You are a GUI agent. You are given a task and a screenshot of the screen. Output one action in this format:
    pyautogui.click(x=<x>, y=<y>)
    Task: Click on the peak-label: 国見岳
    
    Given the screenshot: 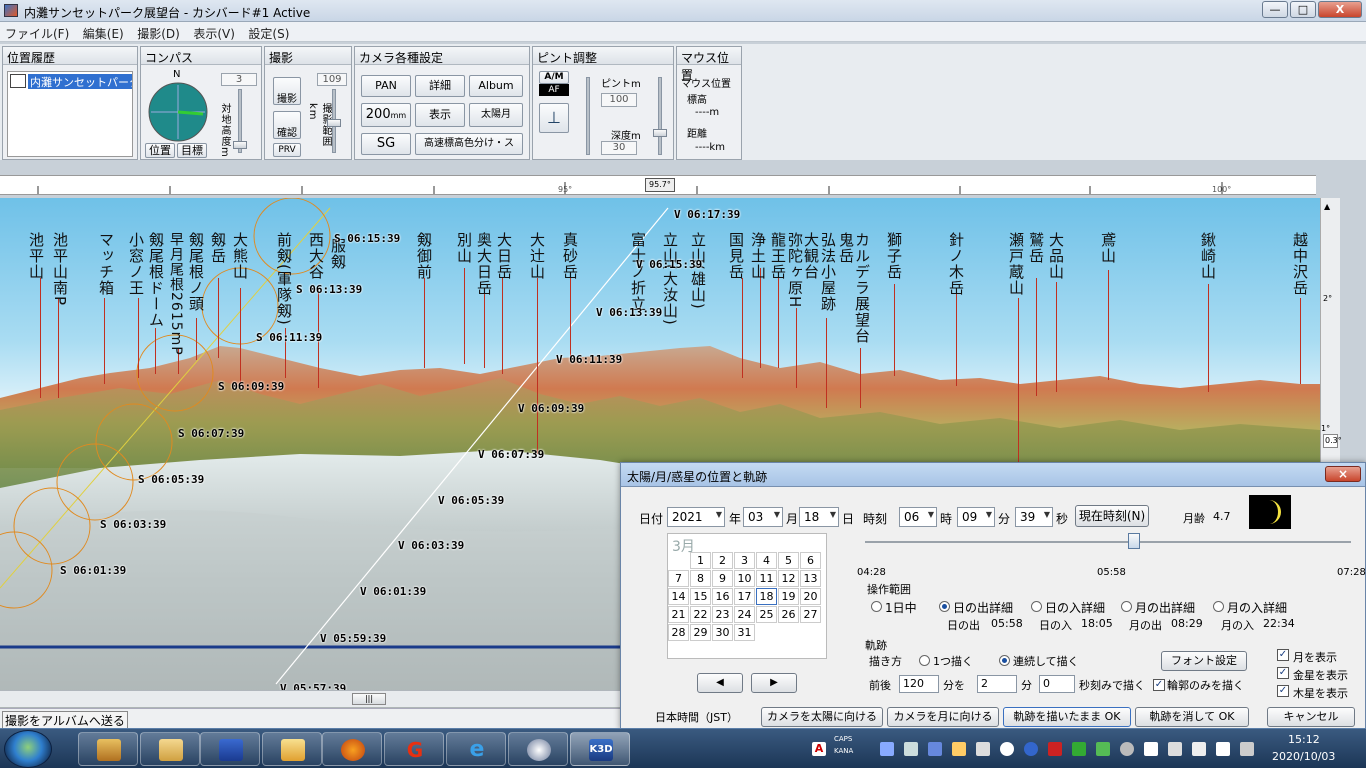 What is the action you would take?
    pyautogui.click(x=736, y=256)
    